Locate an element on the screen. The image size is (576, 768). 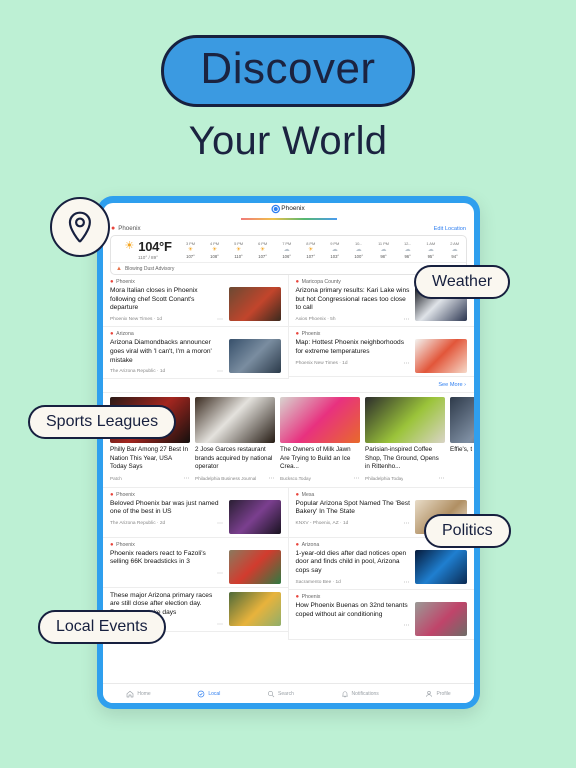
carousel-card: Effie's, t Restaura in Cente ⋯ is located at coordinates (462, 439).